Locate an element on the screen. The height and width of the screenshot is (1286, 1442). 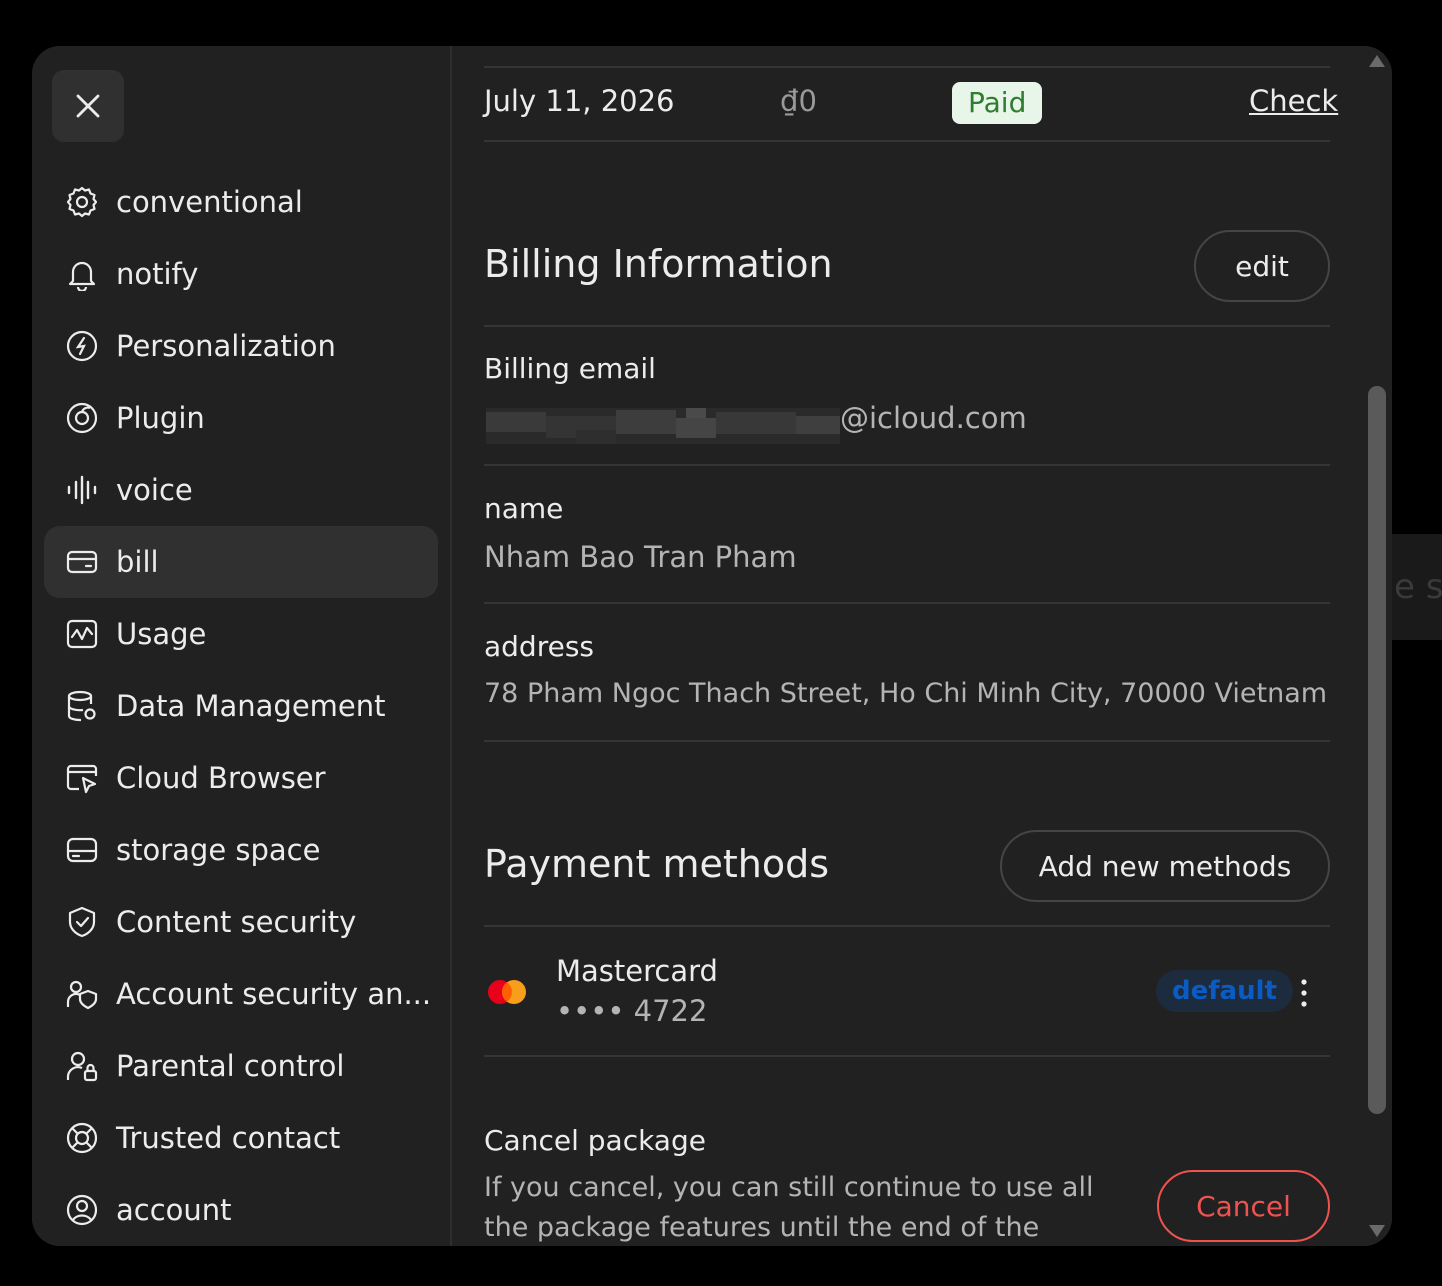
billing-email-label: Billing email is located at coordinates (570, 368).